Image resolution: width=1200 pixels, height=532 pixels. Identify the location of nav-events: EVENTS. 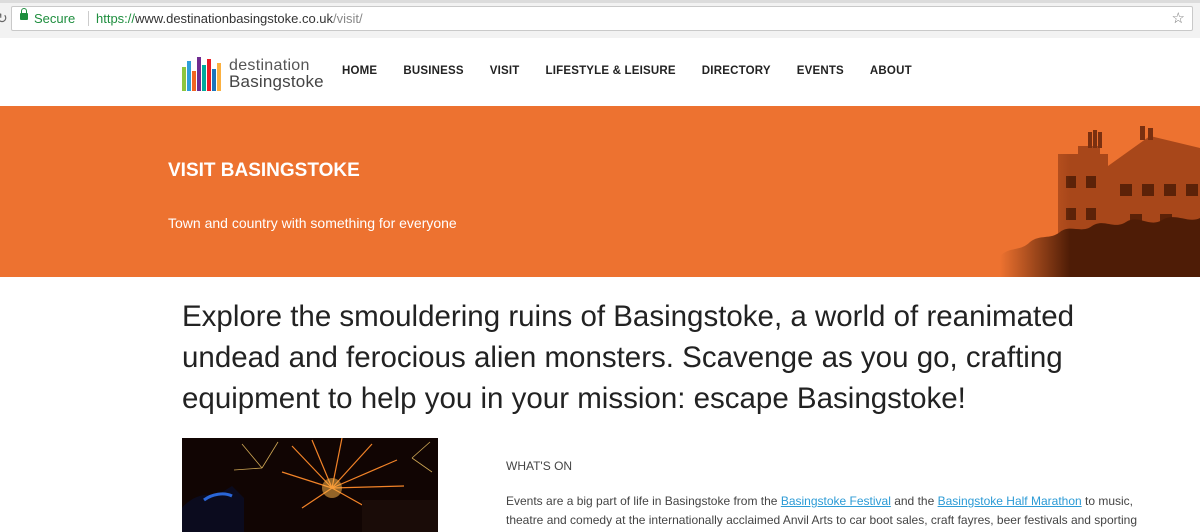
(820, 71).